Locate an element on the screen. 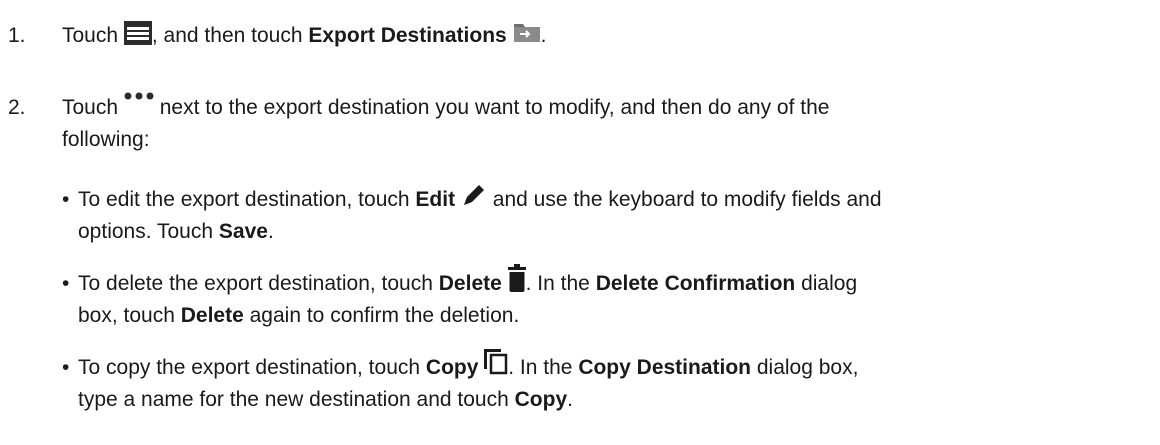 The width and height of the screenshot is (1160, 445). delete-confirmation-label: Delete Confirmation is located at coordinates (695, 283).